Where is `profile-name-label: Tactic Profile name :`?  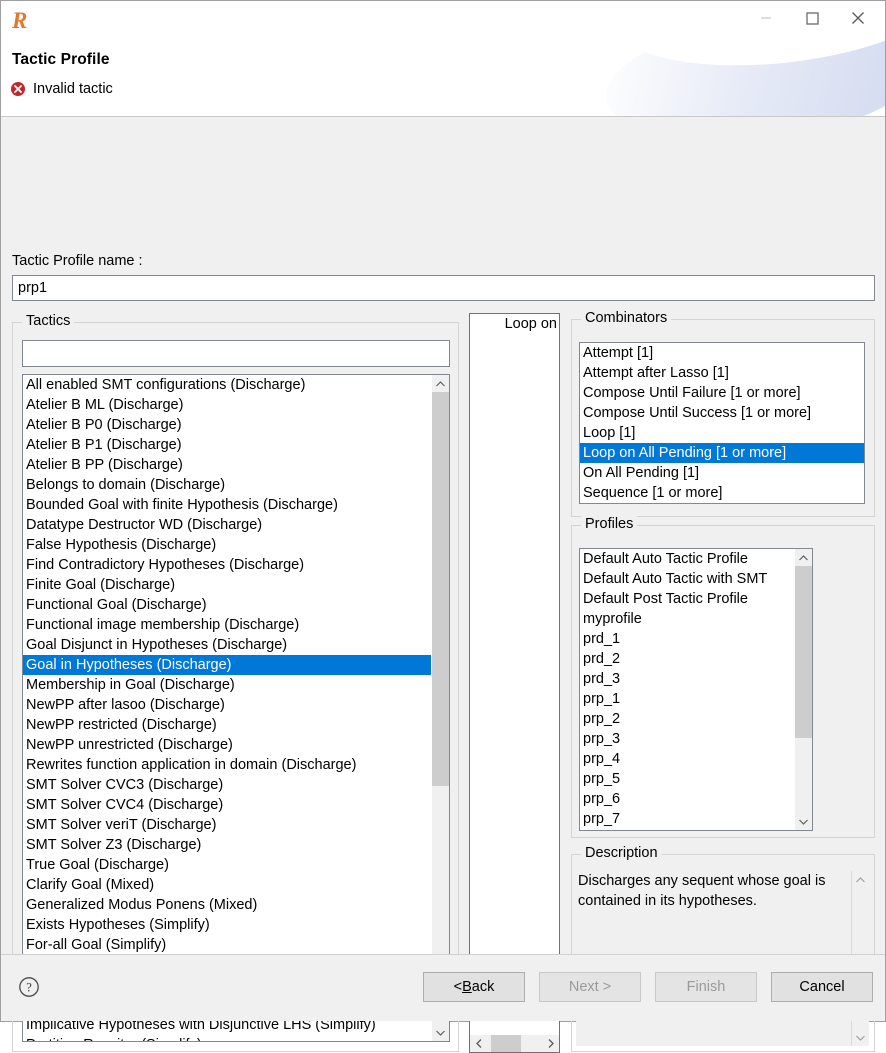 profile-name-label: Tactic Profile name : is located at coordinates (77, 261).